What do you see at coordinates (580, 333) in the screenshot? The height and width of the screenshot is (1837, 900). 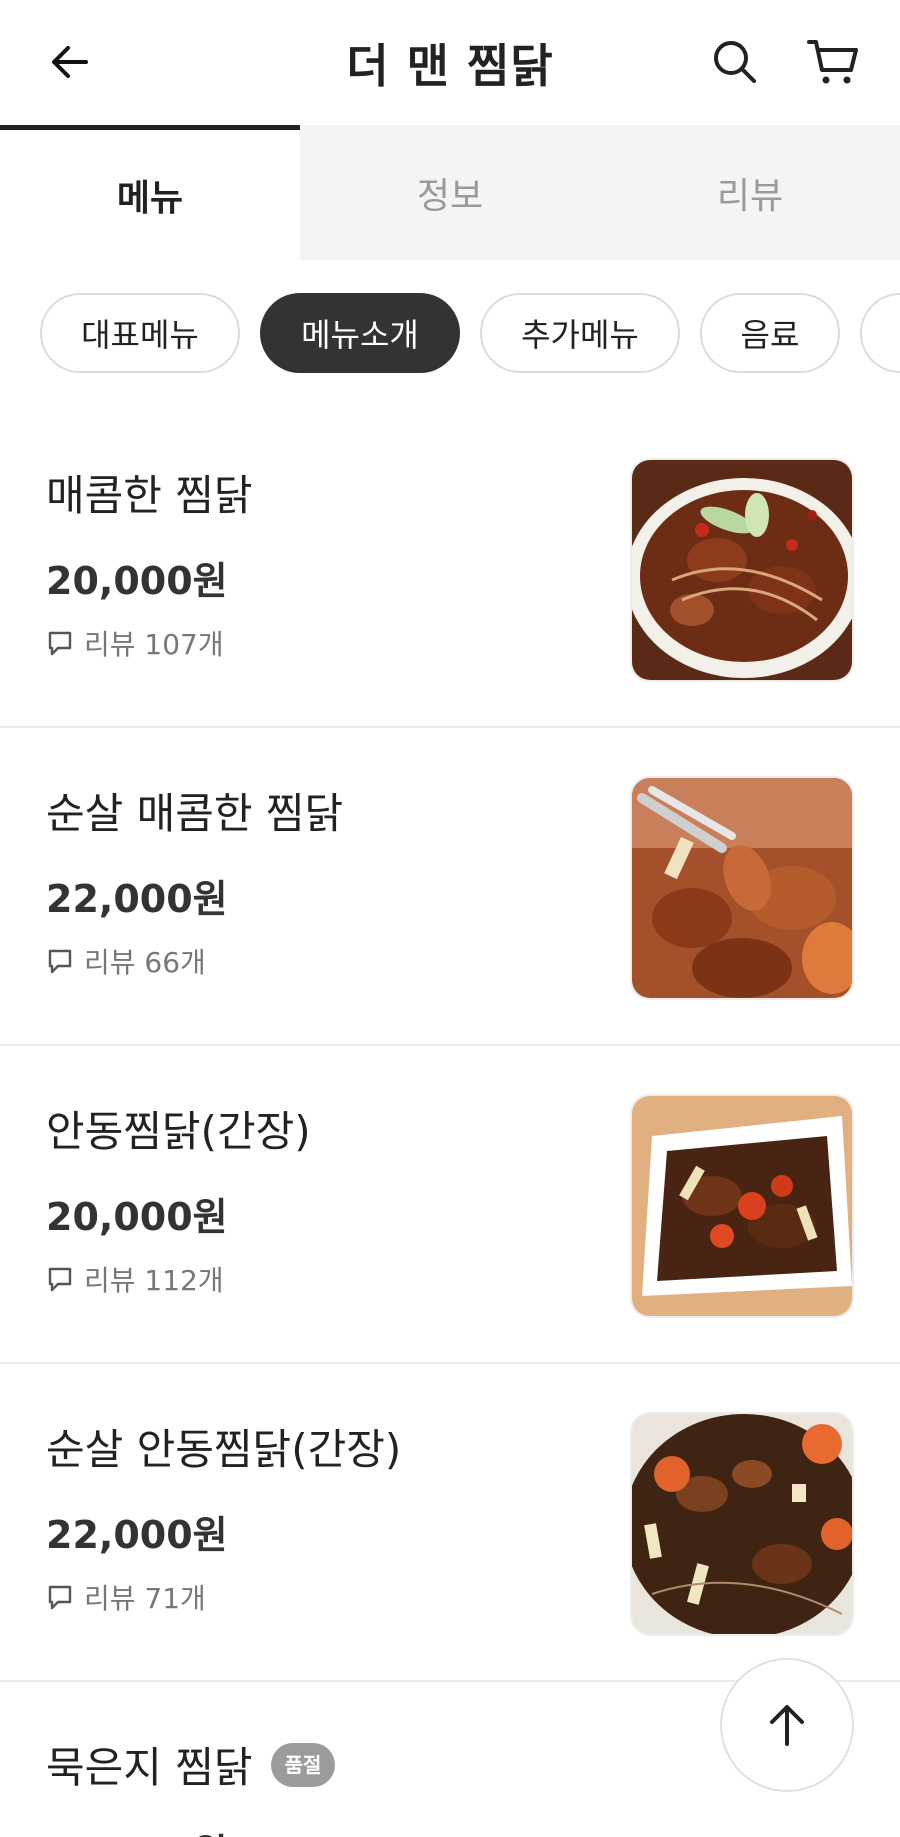 I see `chip-extra-menu: 추가메뉴` at bounding box center [580, 333].